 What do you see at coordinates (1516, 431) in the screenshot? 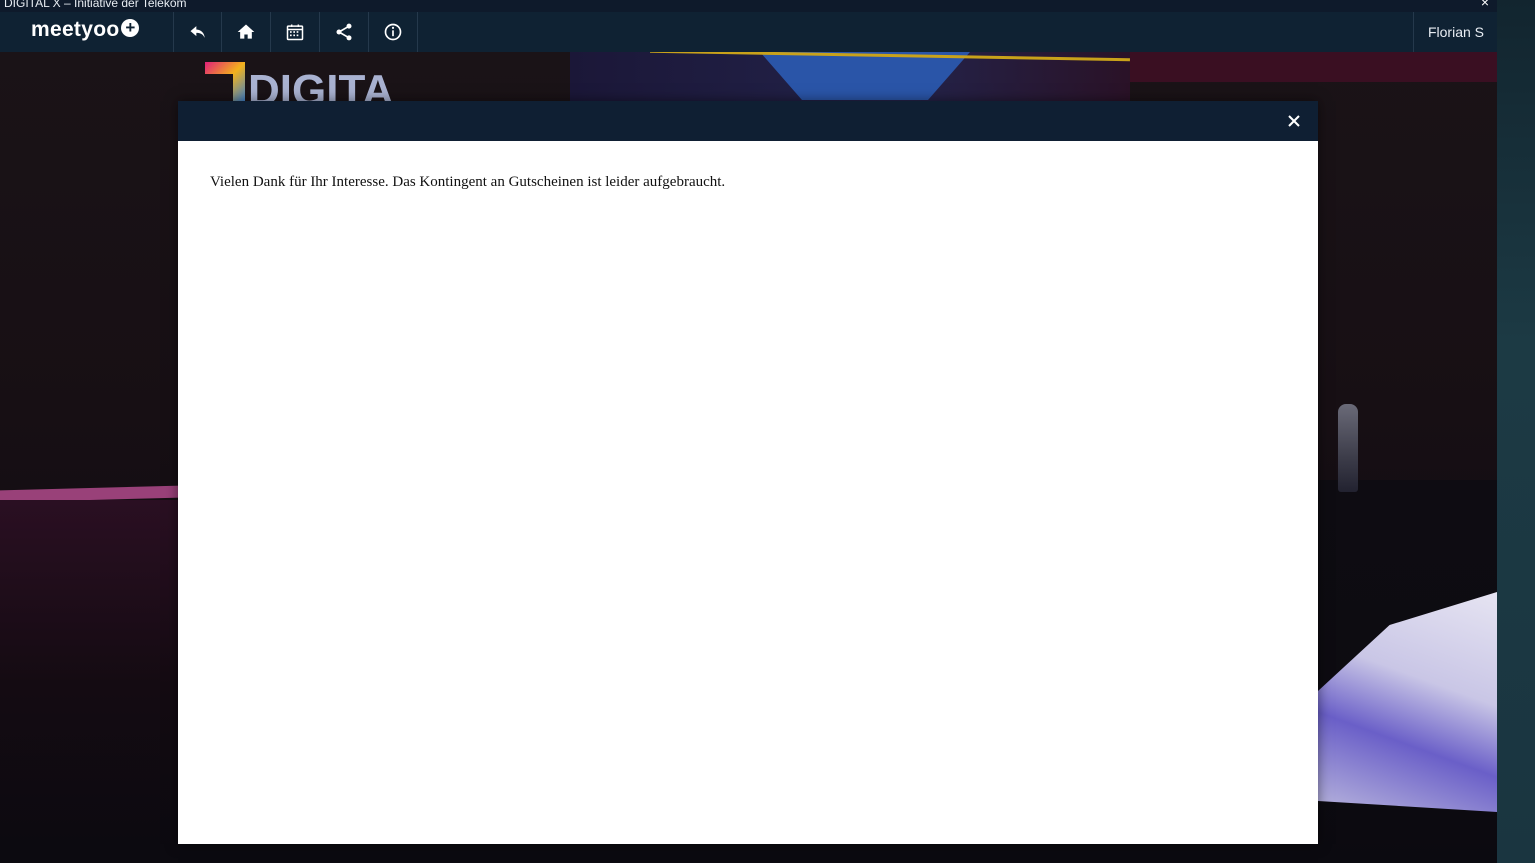
I see `right-edge-panel` at bounding box center [1516, 431].